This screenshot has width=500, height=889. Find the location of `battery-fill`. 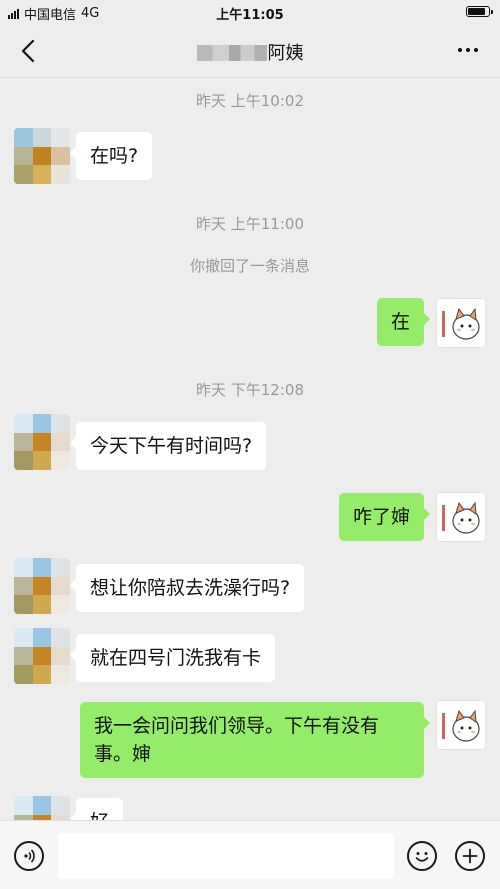

battery-fill is located at coordinates (476, 11).